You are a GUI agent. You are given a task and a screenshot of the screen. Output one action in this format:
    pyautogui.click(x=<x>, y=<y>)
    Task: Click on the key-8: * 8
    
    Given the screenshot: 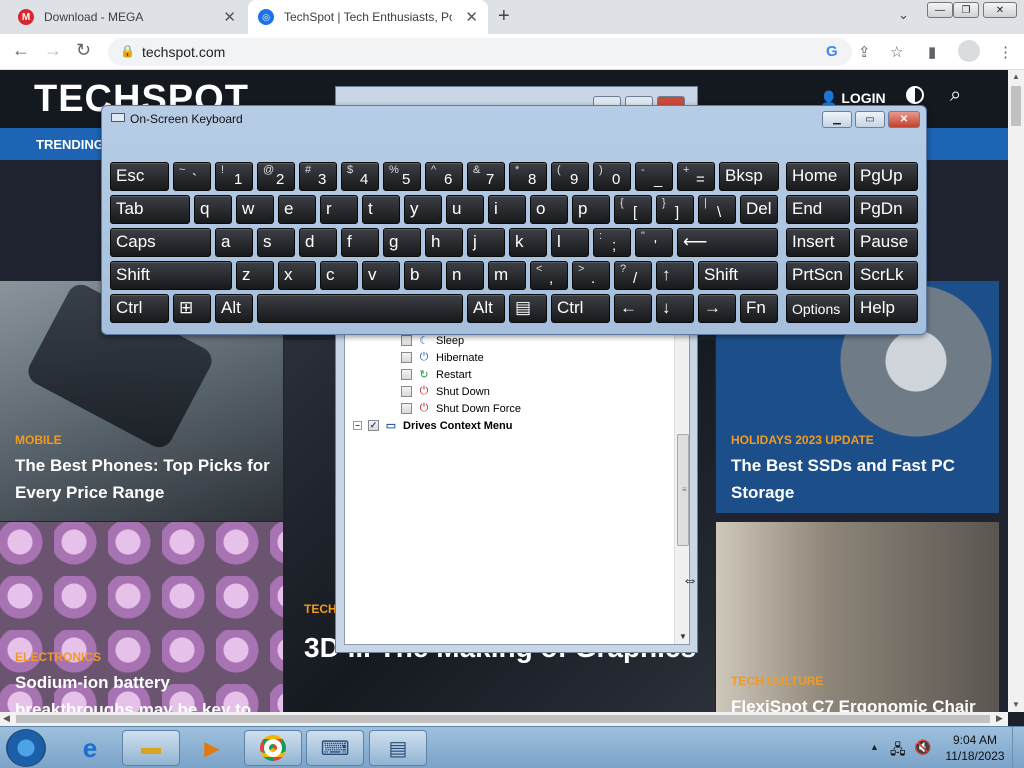 What is the action you would take?
    pyautogui.click(x=528, y=176)
    